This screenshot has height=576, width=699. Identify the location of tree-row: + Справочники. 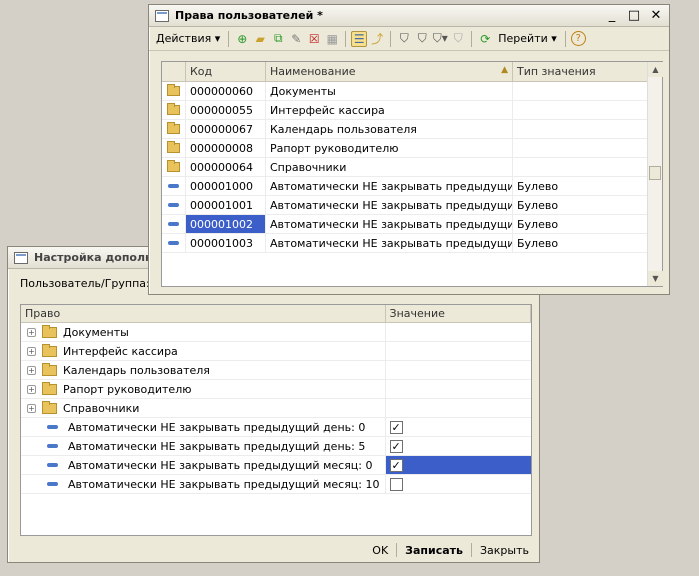
(276, 408).